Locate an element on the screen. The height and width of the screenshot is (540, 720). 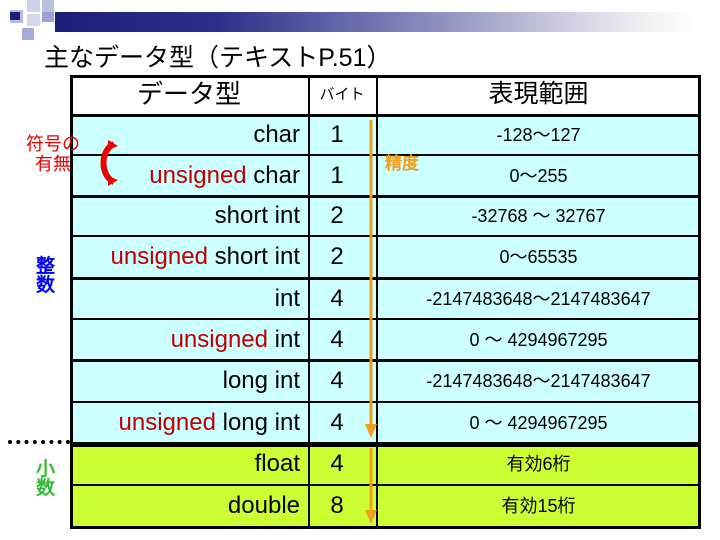
type-cell: double is located at coordinates (268, 506).